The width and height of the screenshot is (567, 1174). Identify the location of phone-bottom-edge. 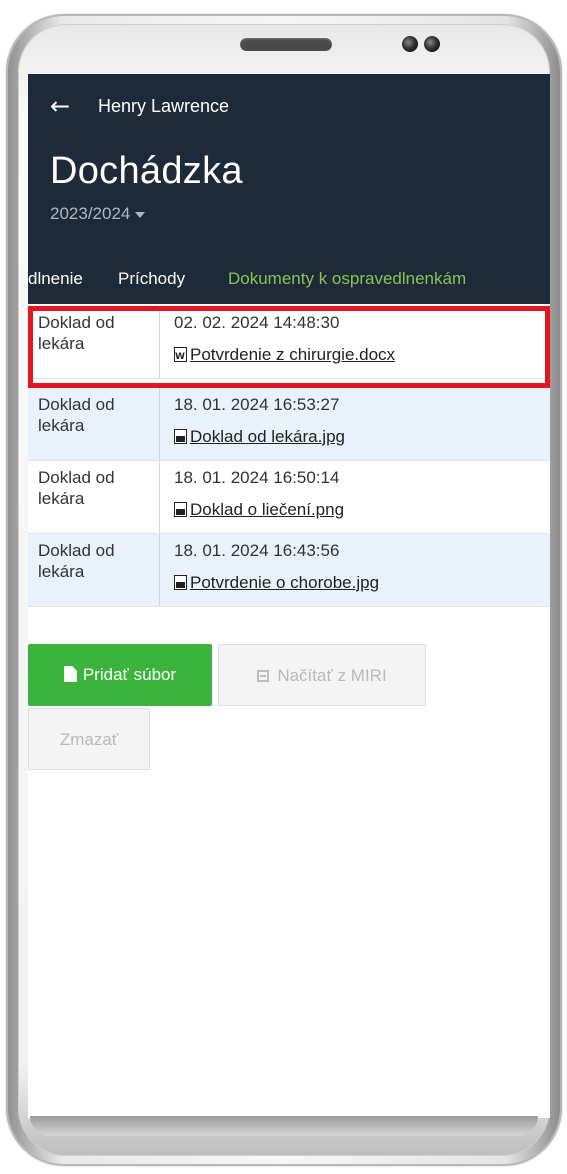
(284, 1126).